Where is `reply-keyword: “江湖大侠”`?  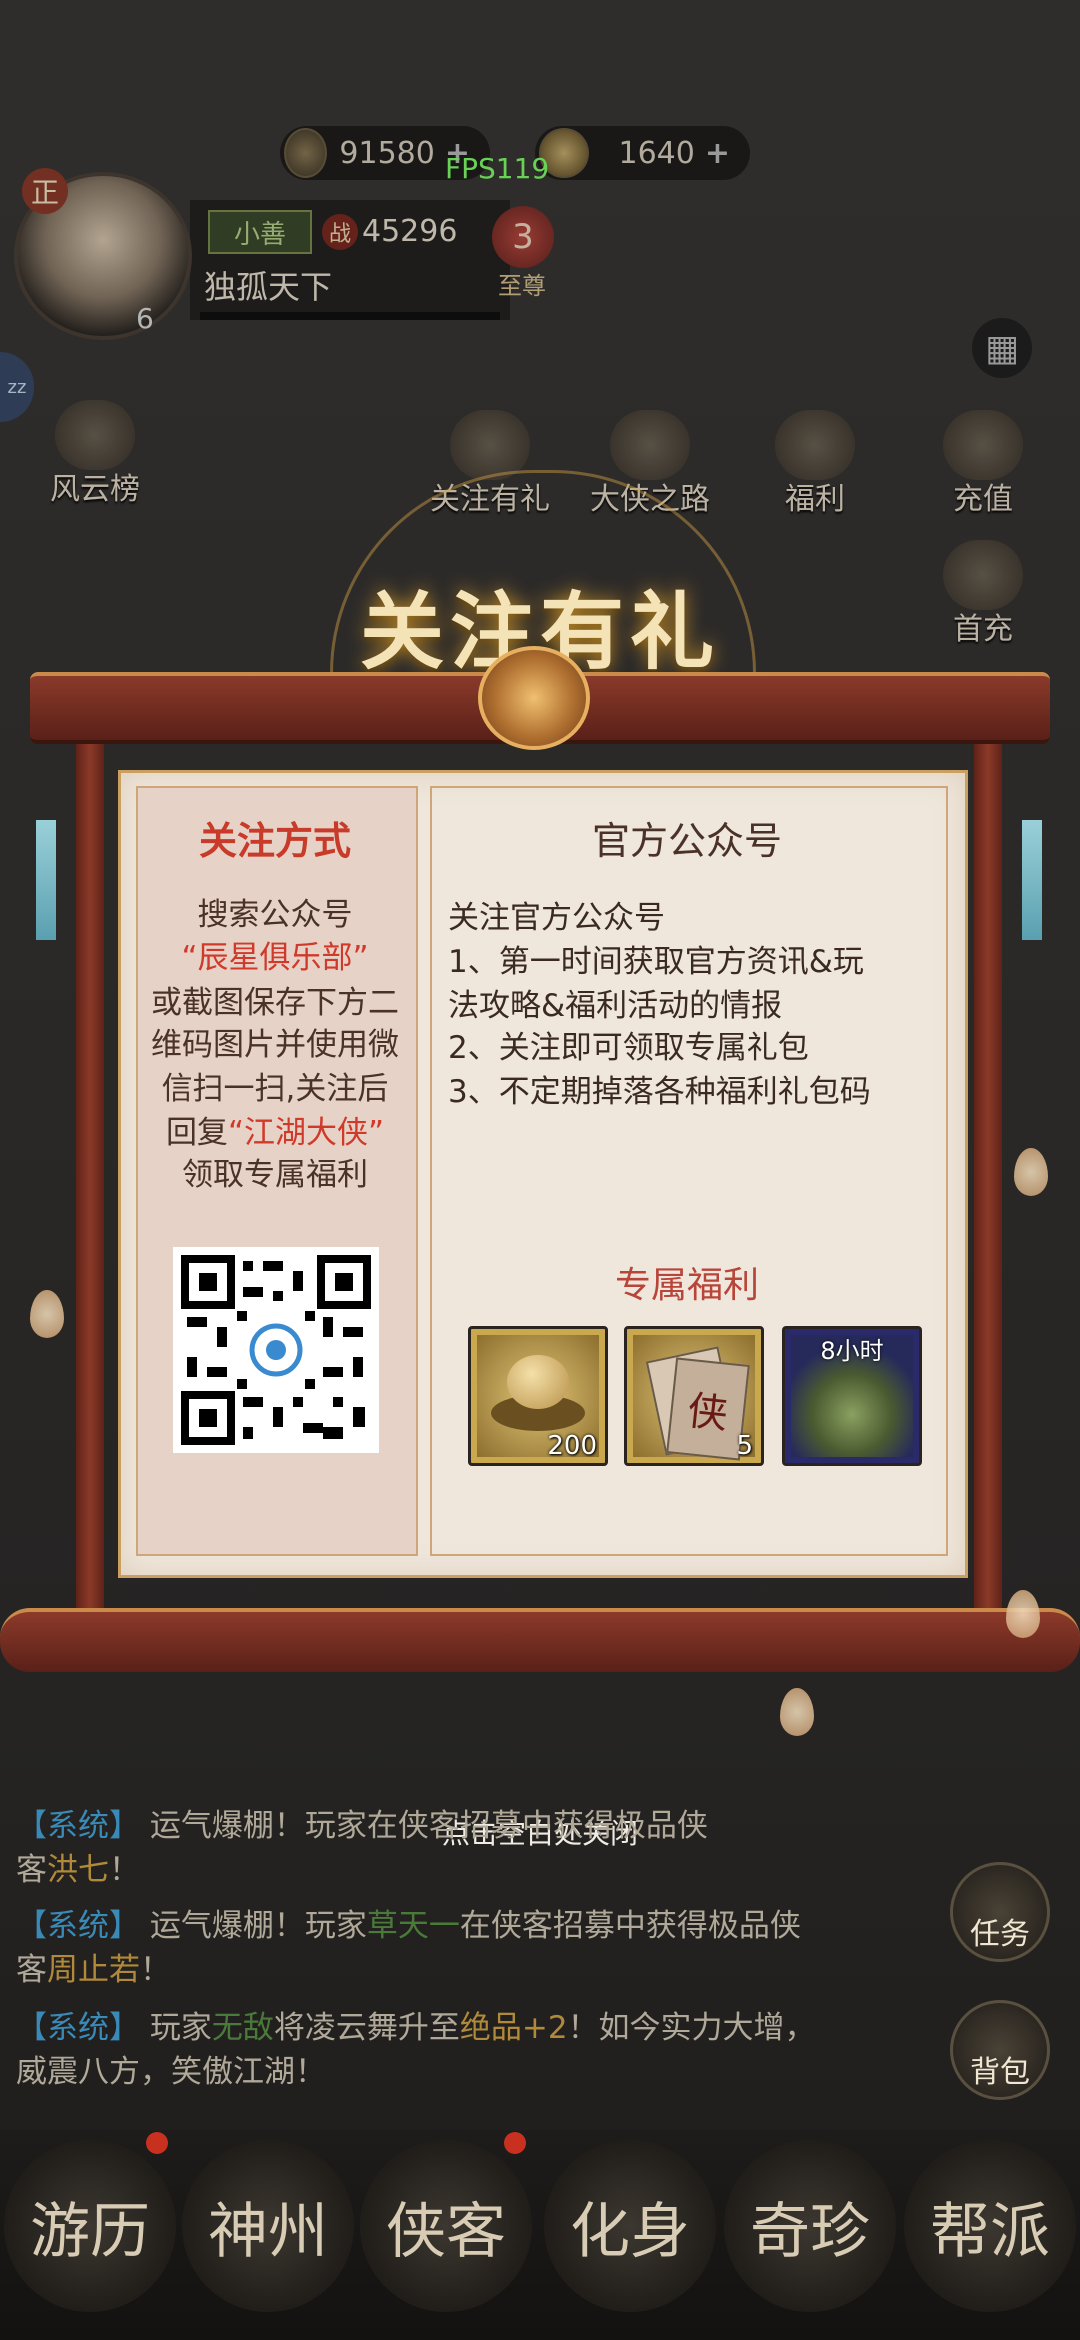
reply-keyword: “江湖大侠” is located at coordinates (306, 1133).